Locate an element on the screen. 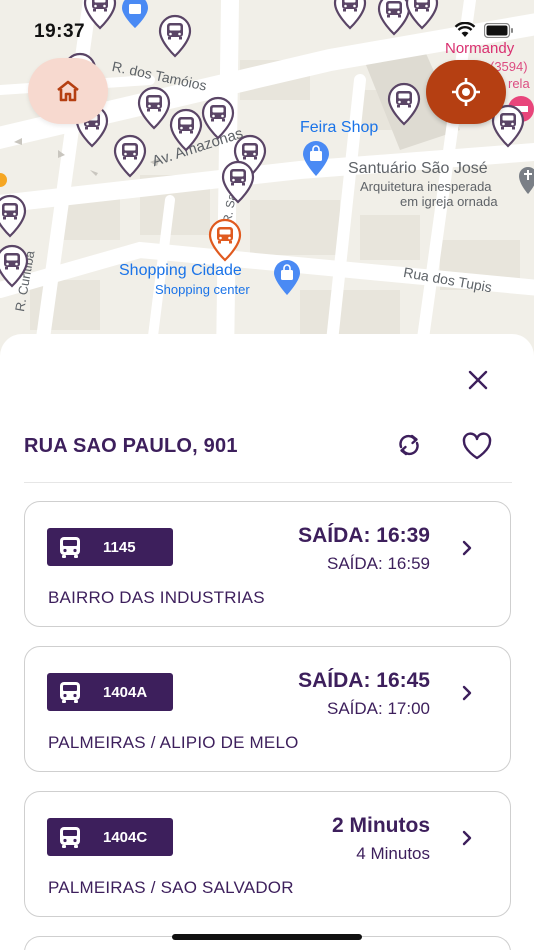 Image resolution: width=534 pixels, height=950 pixels. home-indicator is located at coordinates (267, 937).